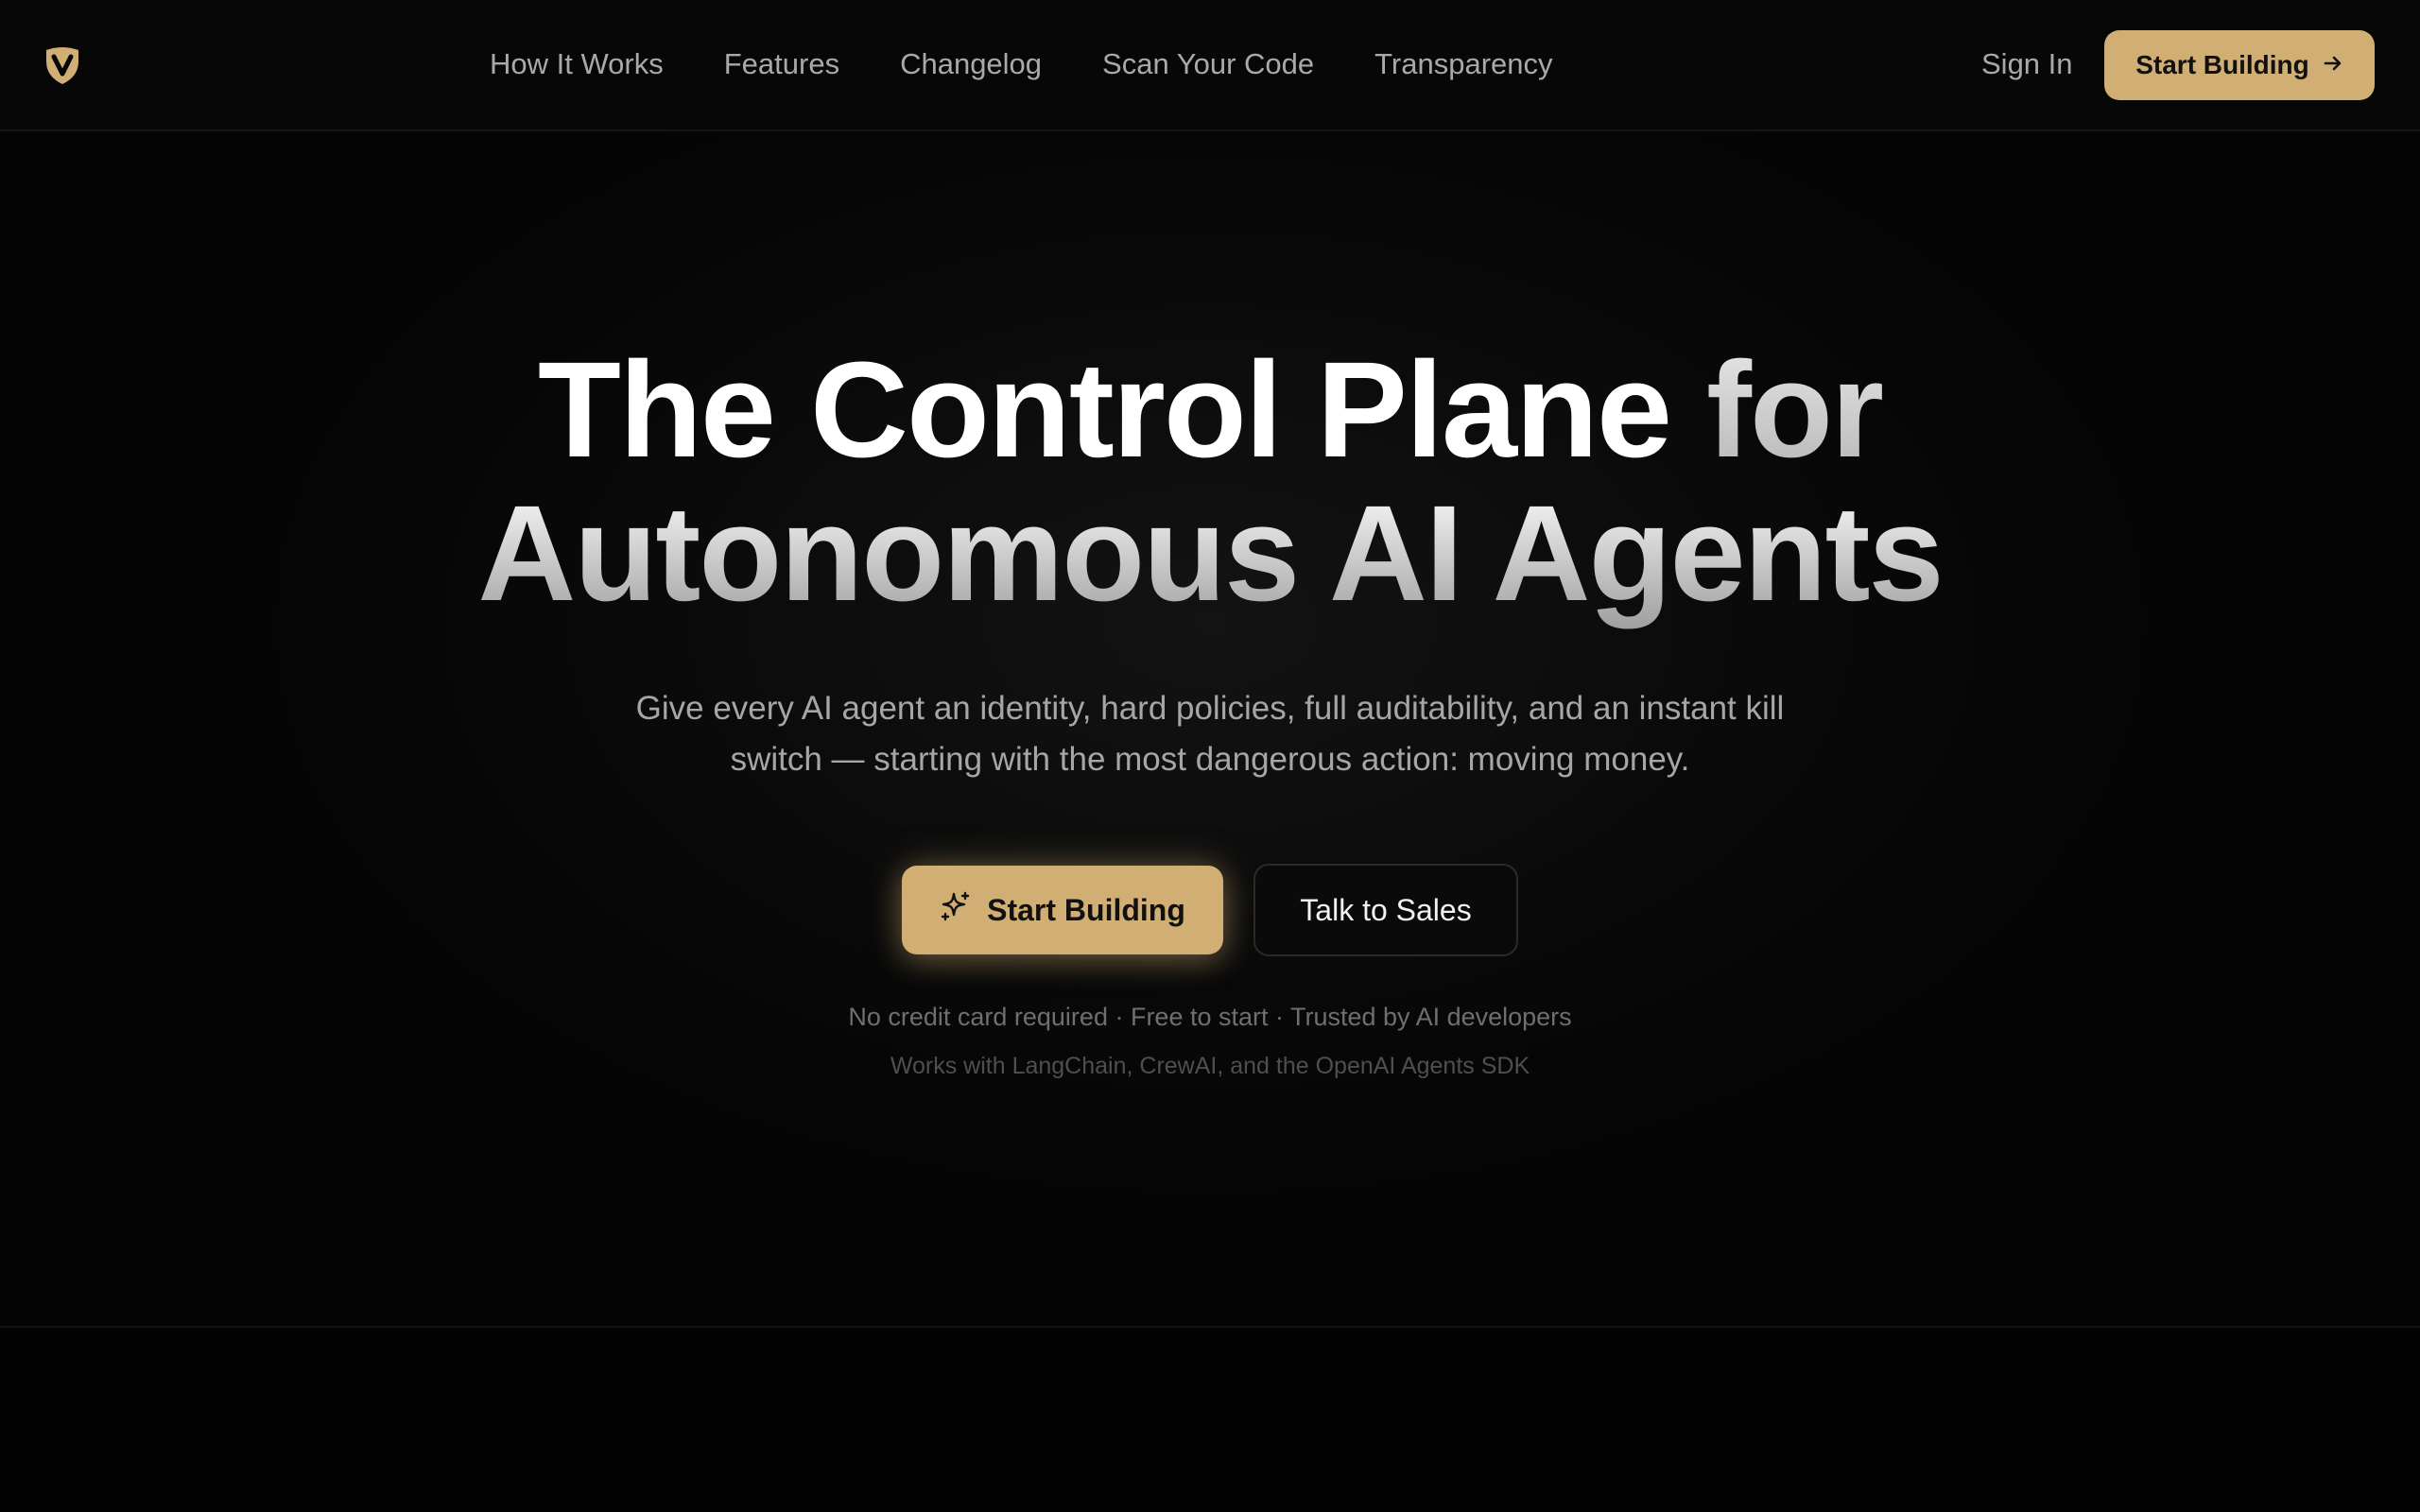 This screenshot has height=1512, width=2420. I want to click on sparkles-icon, so click(956, 910).